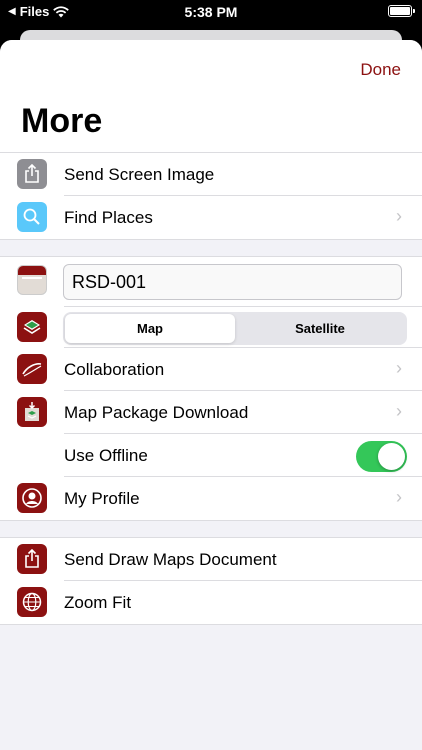 The image size is (422, 750). I want to click on map-package-download-row: Map Package Download ›, so click(211, 412).